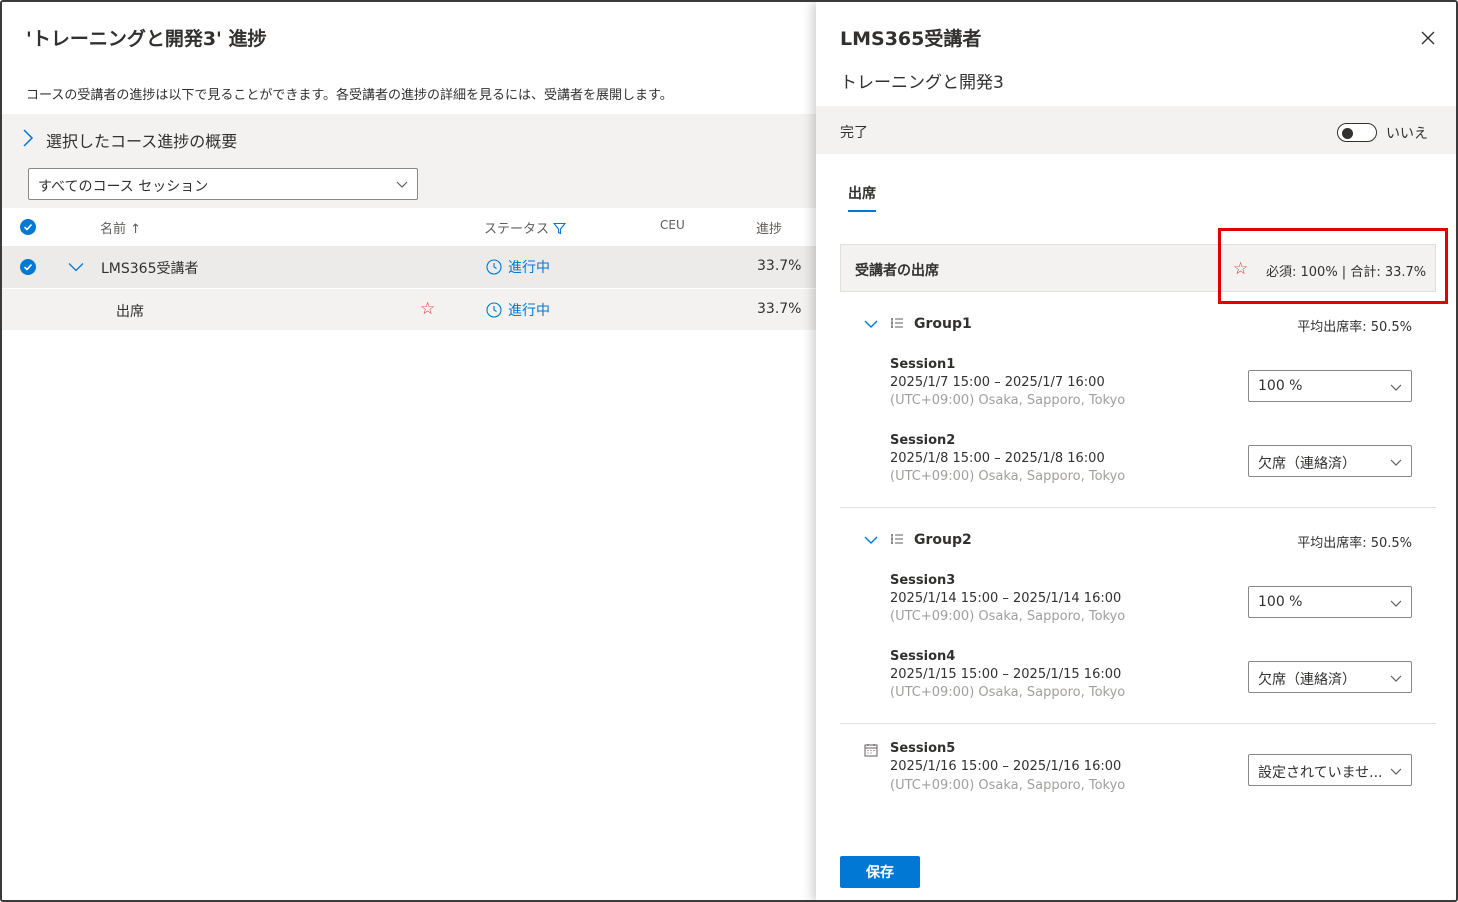  I want to click on complete-label: 完了, so click(854, 133).